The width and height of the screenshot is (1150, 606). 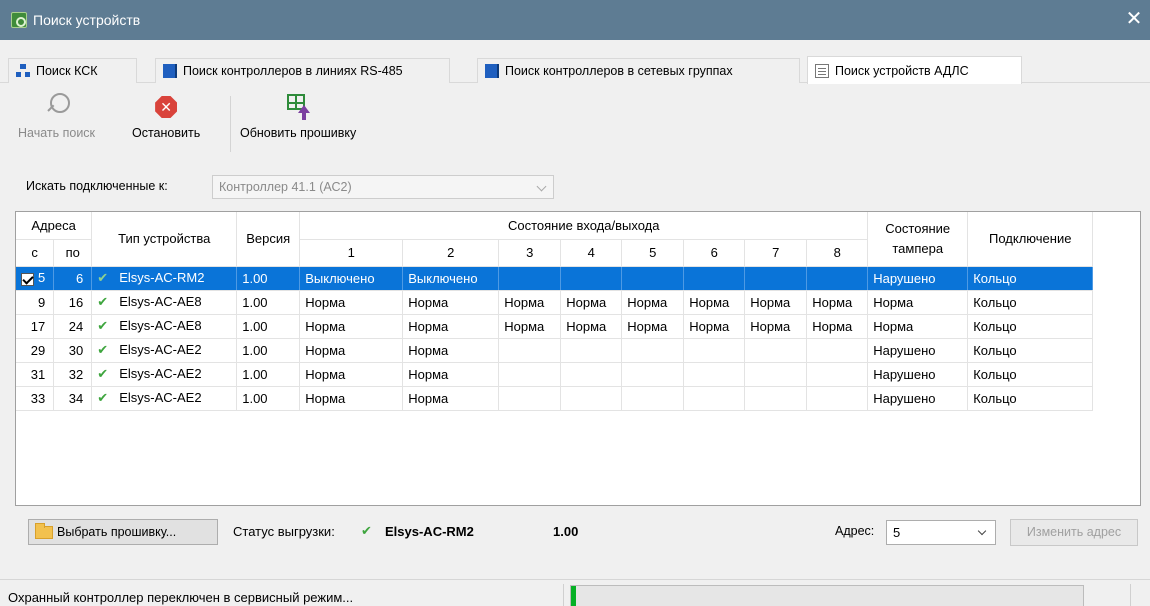 What do you see at coordinates (351, 253) in the screenshot?
I see `header-io-1: 1` at bounding box center [351, 253].